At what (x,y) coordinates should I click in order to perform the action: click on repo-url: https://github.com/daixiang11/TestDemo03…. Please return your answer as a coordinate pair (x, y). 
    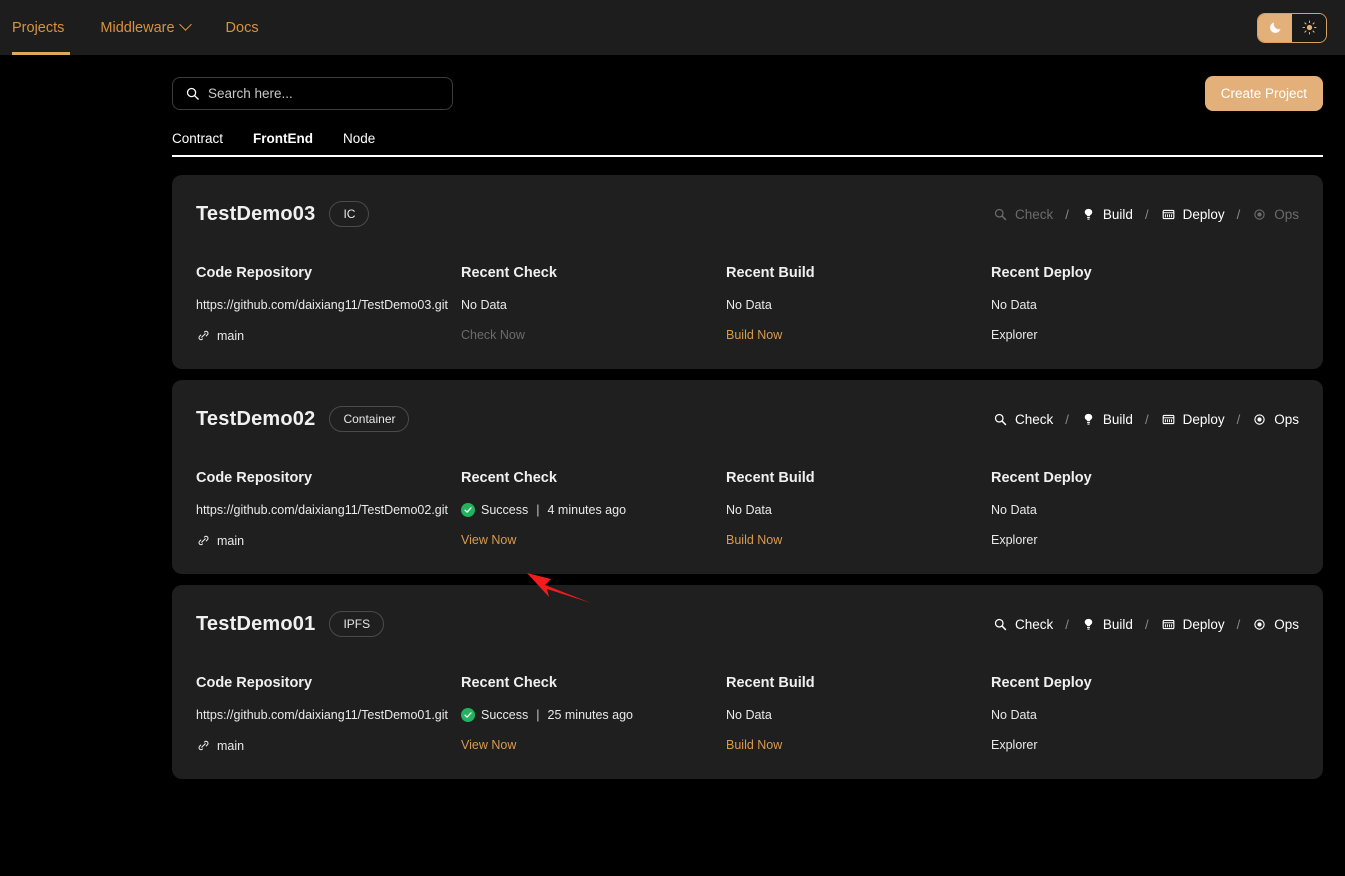
    Looking at the image, I should click on (322, 305).